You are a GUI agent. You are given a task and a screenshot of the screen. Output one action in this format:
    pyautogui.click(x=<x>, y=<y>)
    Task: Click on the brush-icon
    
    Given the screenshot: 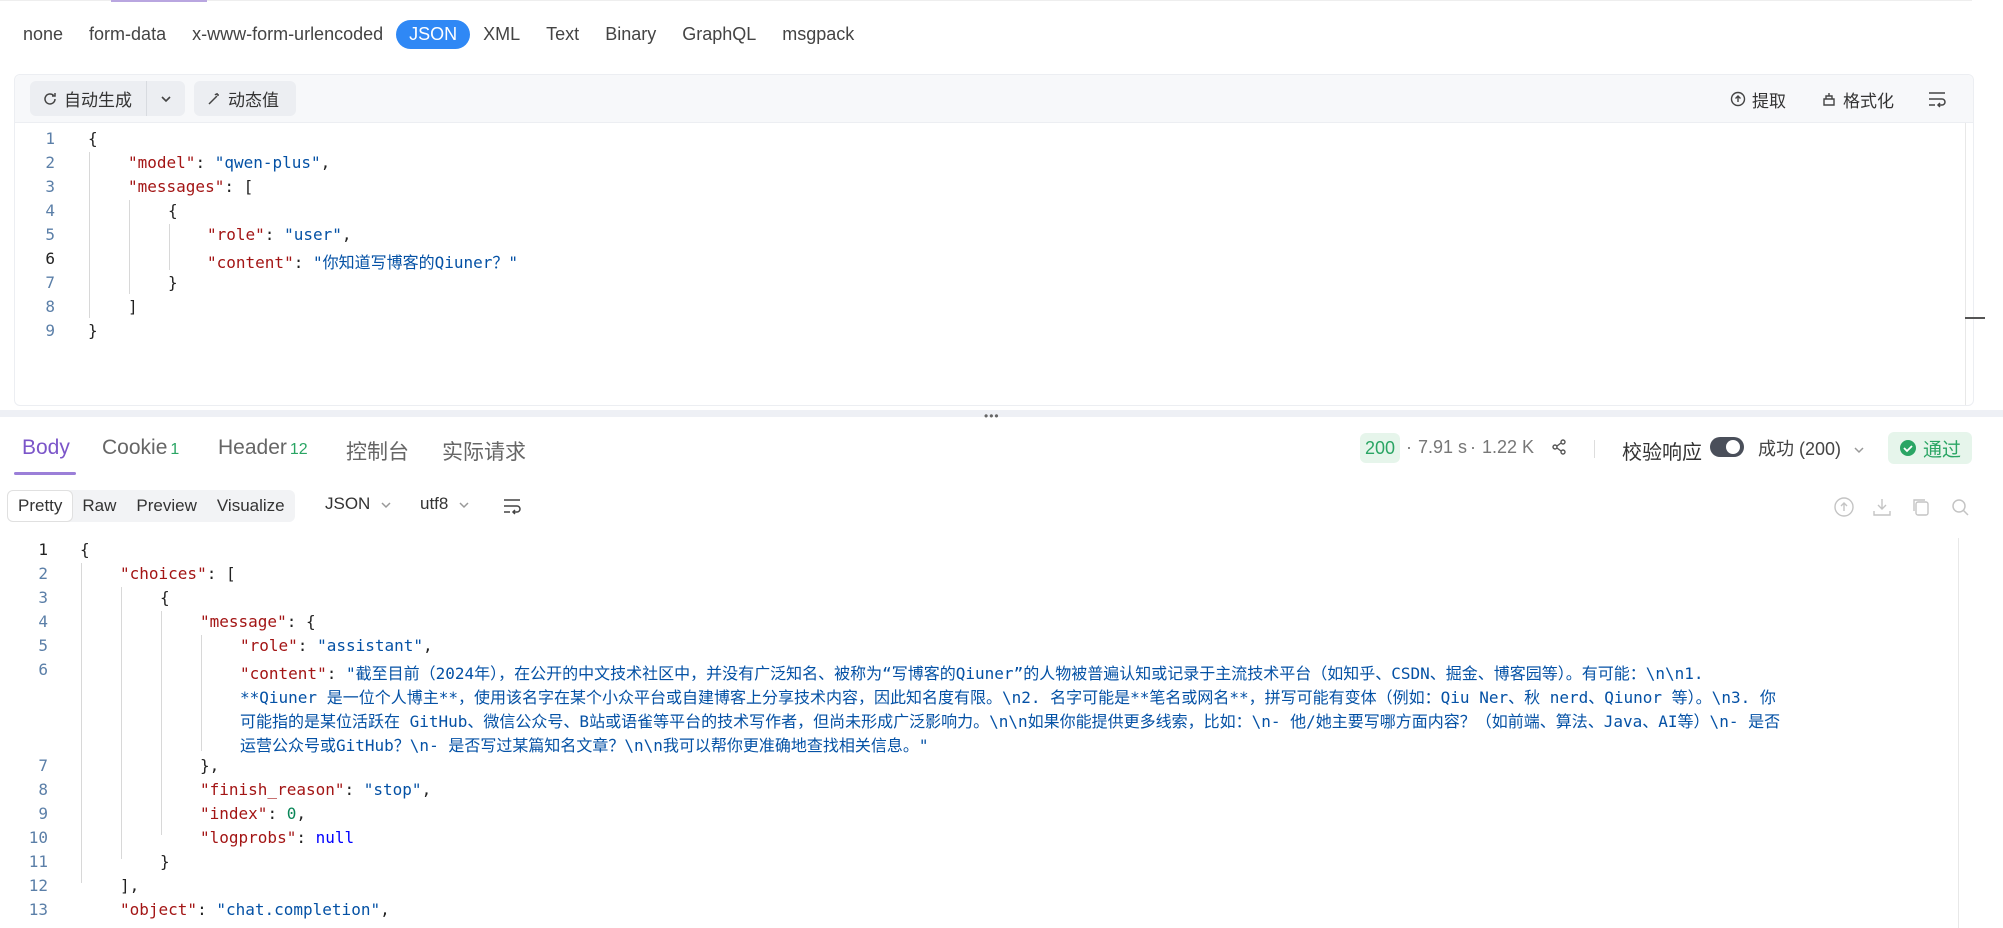 What is the action you would take?
    pyautogui.click(x=1829, y=99)
    